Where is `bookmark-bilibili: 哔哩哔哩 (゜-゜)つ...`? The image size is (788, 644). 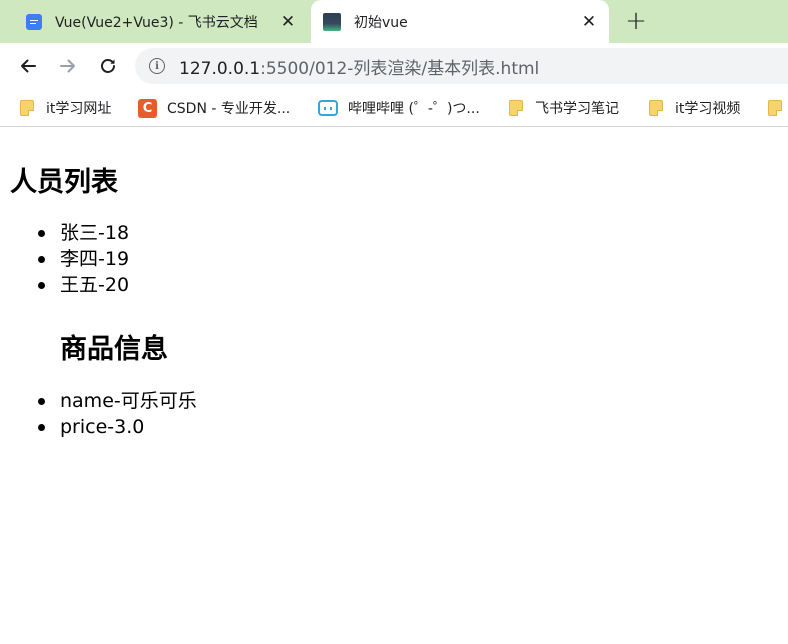 bookmark-bilibili: 哔哩哔哩 (゜-゜)つ... is located at coordinates (399, 108).